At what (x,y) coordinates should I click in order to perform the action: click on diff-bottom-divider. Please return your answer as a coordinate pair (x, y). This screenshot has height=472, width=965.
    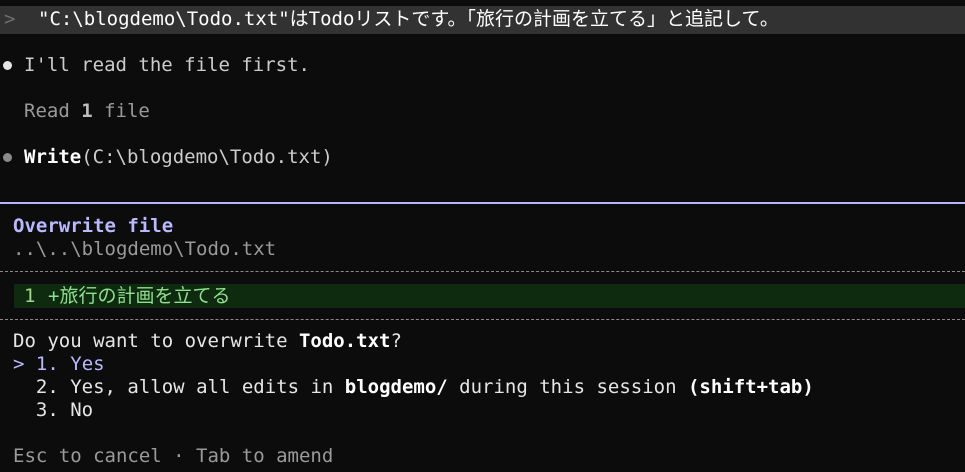
    Looking at the image, I should click on (482, 319).